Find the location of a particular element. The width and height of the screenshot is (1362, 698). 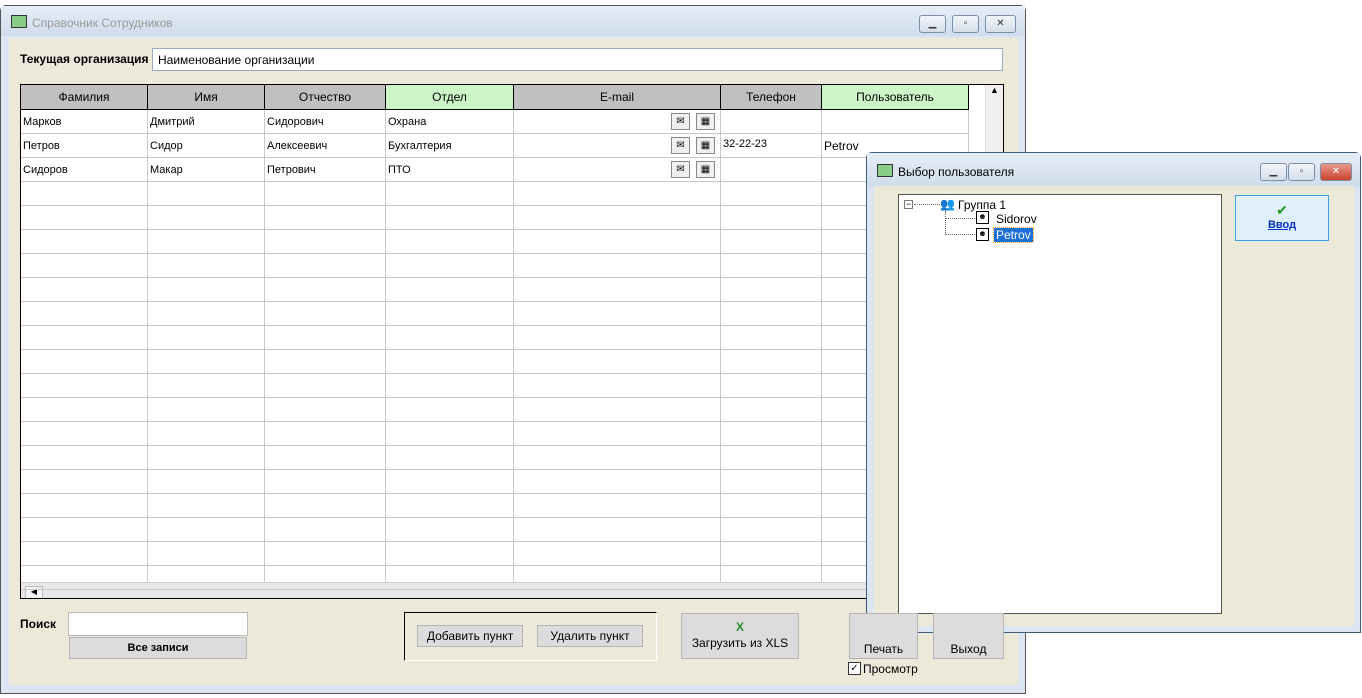

dialog-icon is located at coordinates (885, 170).